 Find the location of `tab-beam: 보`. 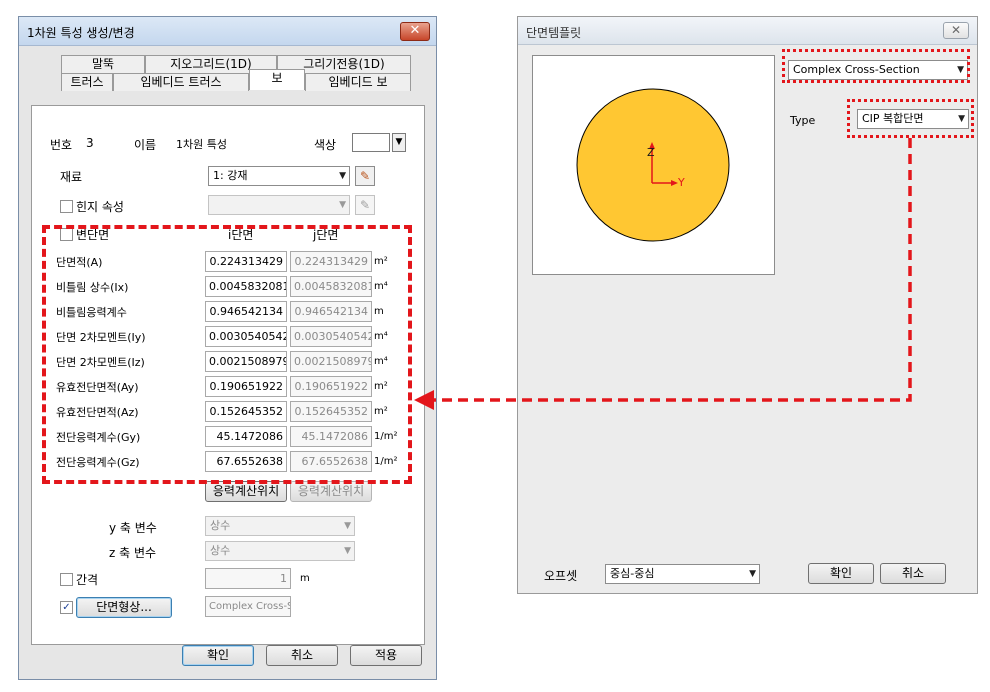

tab-beam: 보 is located at coordinates (277, 79).